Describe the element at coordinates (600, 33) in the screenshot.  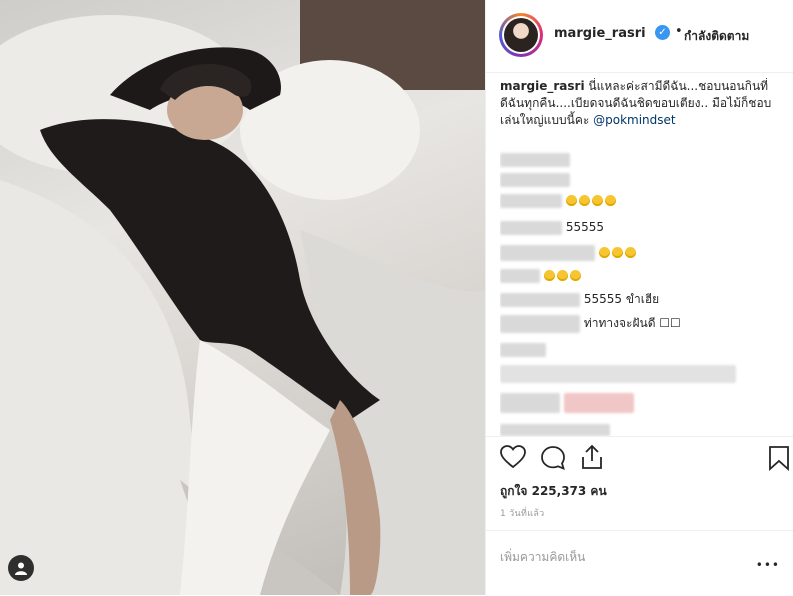
I see `username-link: margie_rasri` at that location.